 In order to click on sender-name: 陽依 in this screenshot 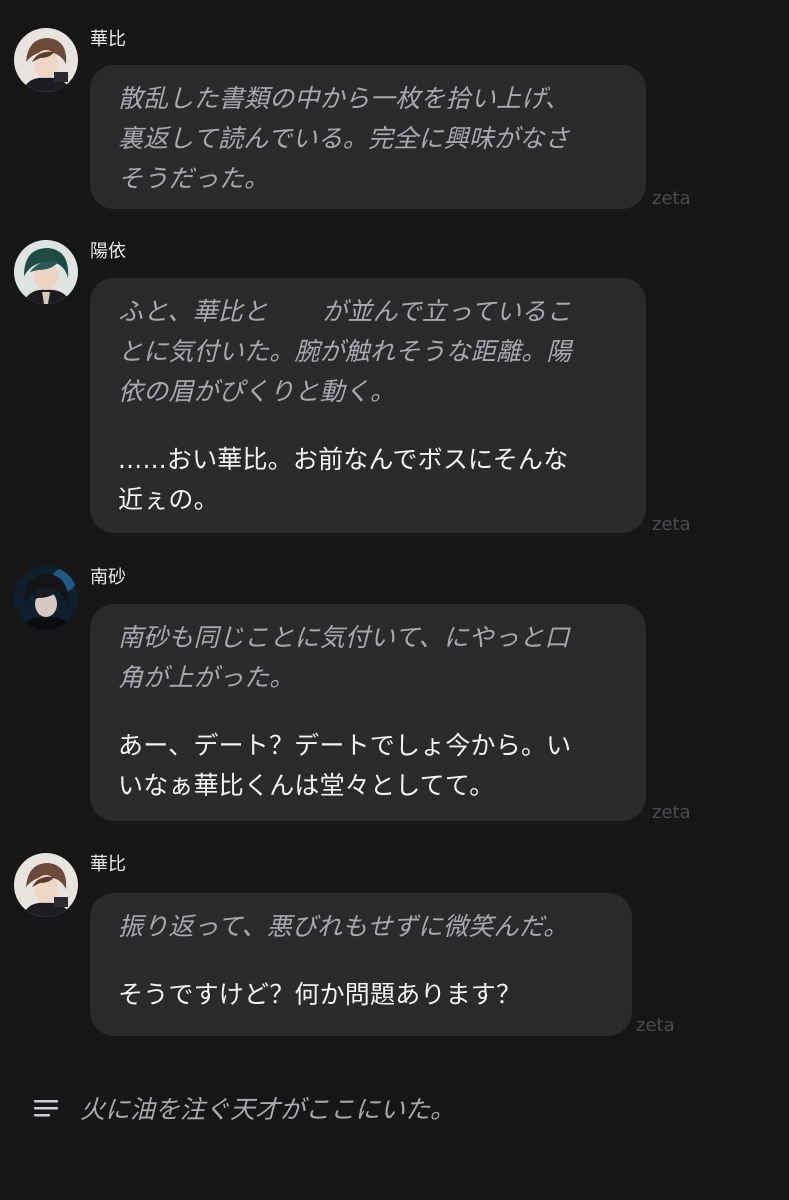, I will do `click(108, 251)`.